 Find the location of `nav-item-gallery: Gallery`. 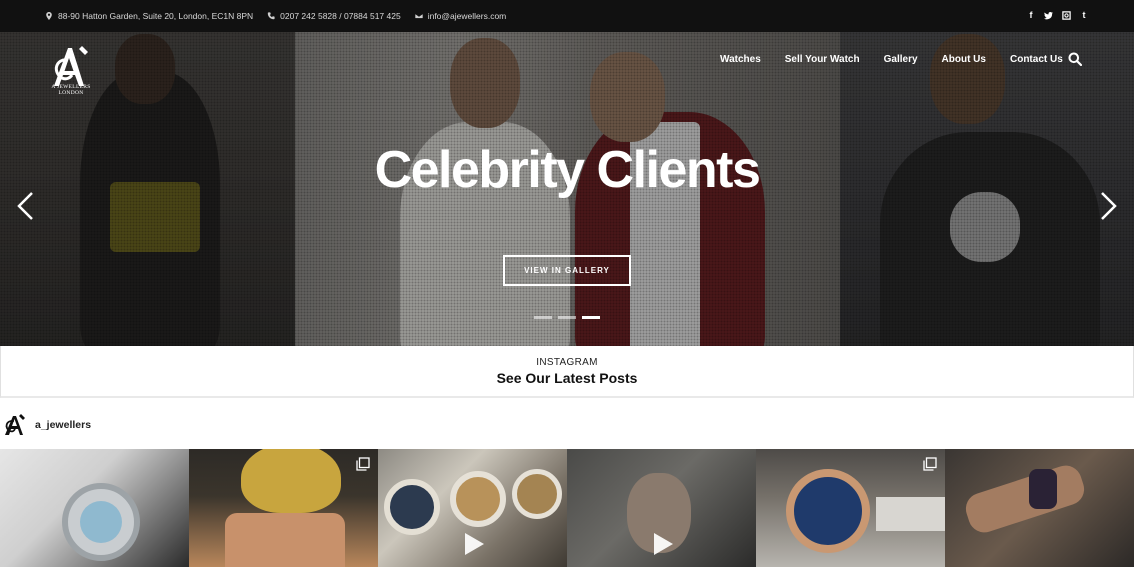

nav-item-gallery: Gallery is located at coordinates (901, 59).